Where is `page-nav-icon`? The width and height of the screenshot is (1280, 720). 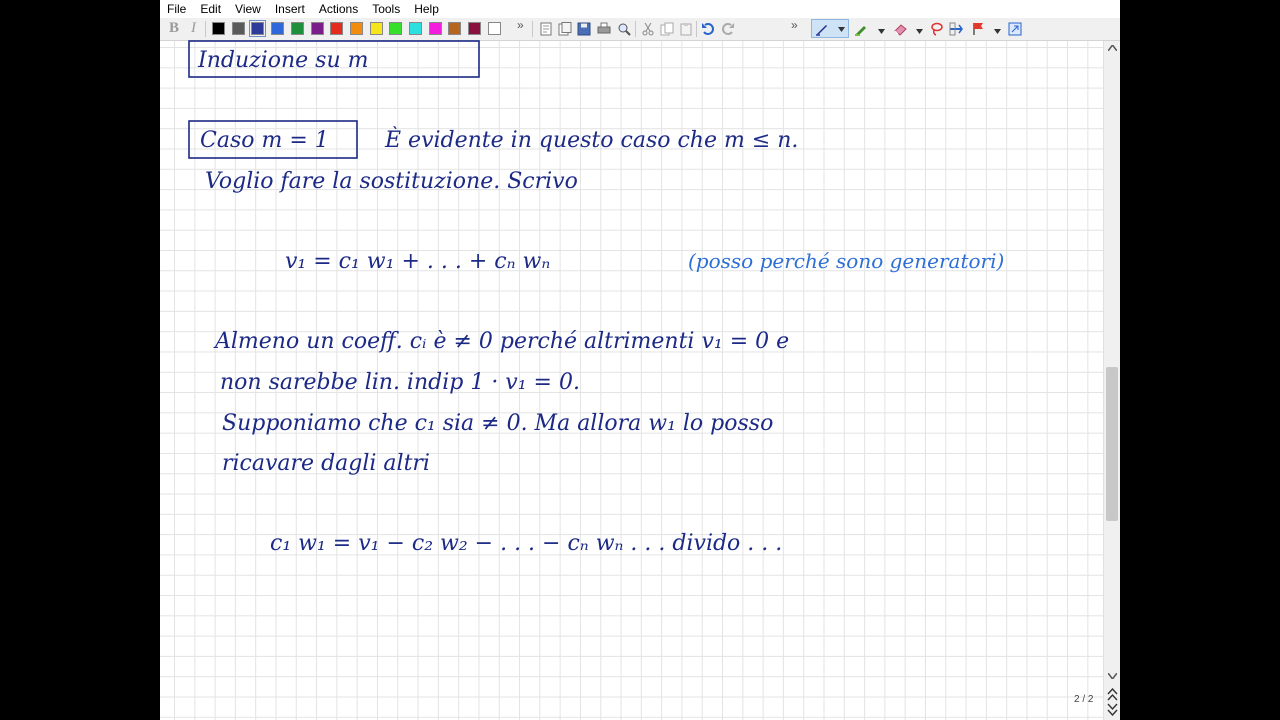 page-nav-icon is located at coordinates (1112, 702).